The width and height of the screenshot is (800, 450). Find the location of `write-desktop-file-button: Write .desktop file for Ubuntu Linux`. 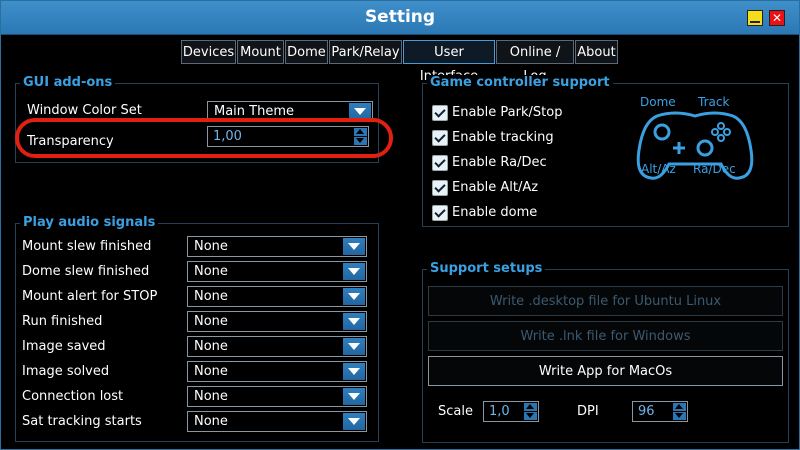

write-desktop-file-button: Write .desktop file for Ubuntu Linux is located at coordinates (605, 301).